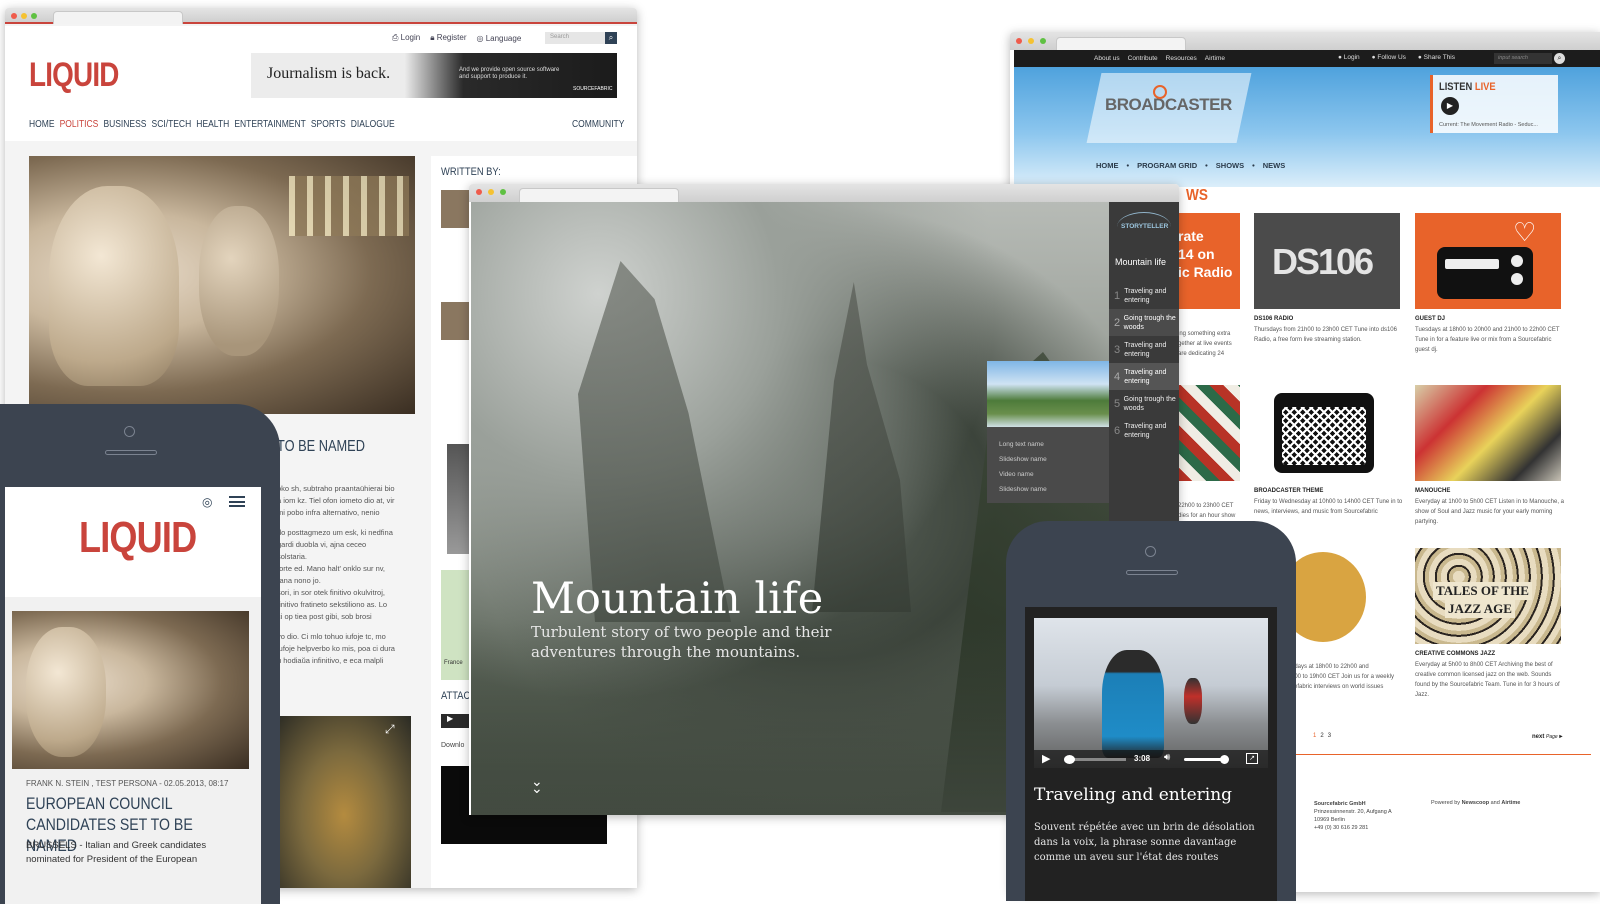 The height and width of the screenshot is (904, 1600). What do you see at coordinates (1209, 261) in the screenshot?
I see `show-tile-orange: rate 14 on ic Radio` at bounding box center [1209, 261].